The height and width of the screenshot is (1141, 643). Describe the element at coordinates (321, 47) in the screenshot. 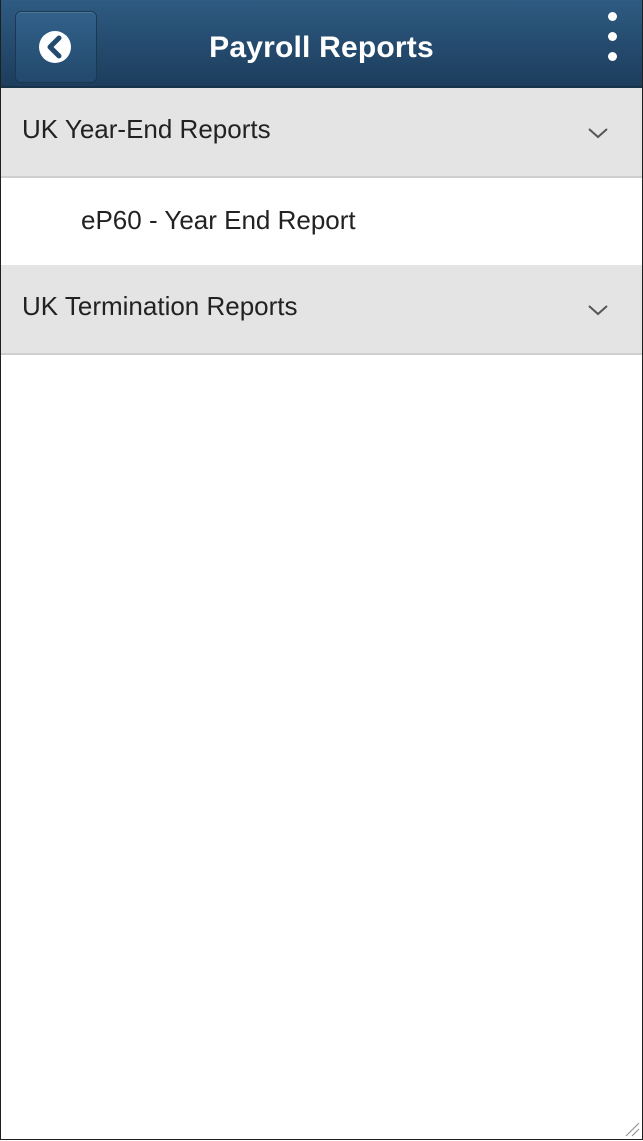

I see `page-title: Payroll Reports` at that location.